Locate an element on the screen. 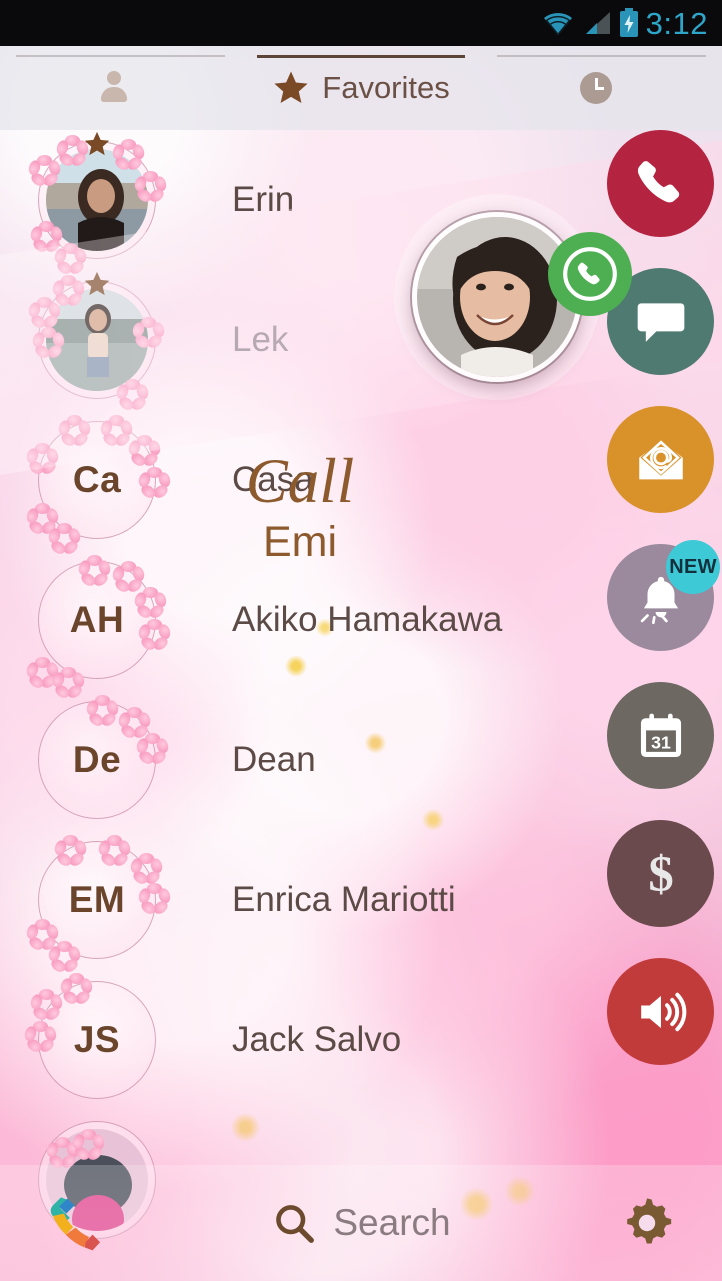 Image resolution: width=722 pixels, height=1281 pixels. signal-icon is located at coordinates (597, 23).